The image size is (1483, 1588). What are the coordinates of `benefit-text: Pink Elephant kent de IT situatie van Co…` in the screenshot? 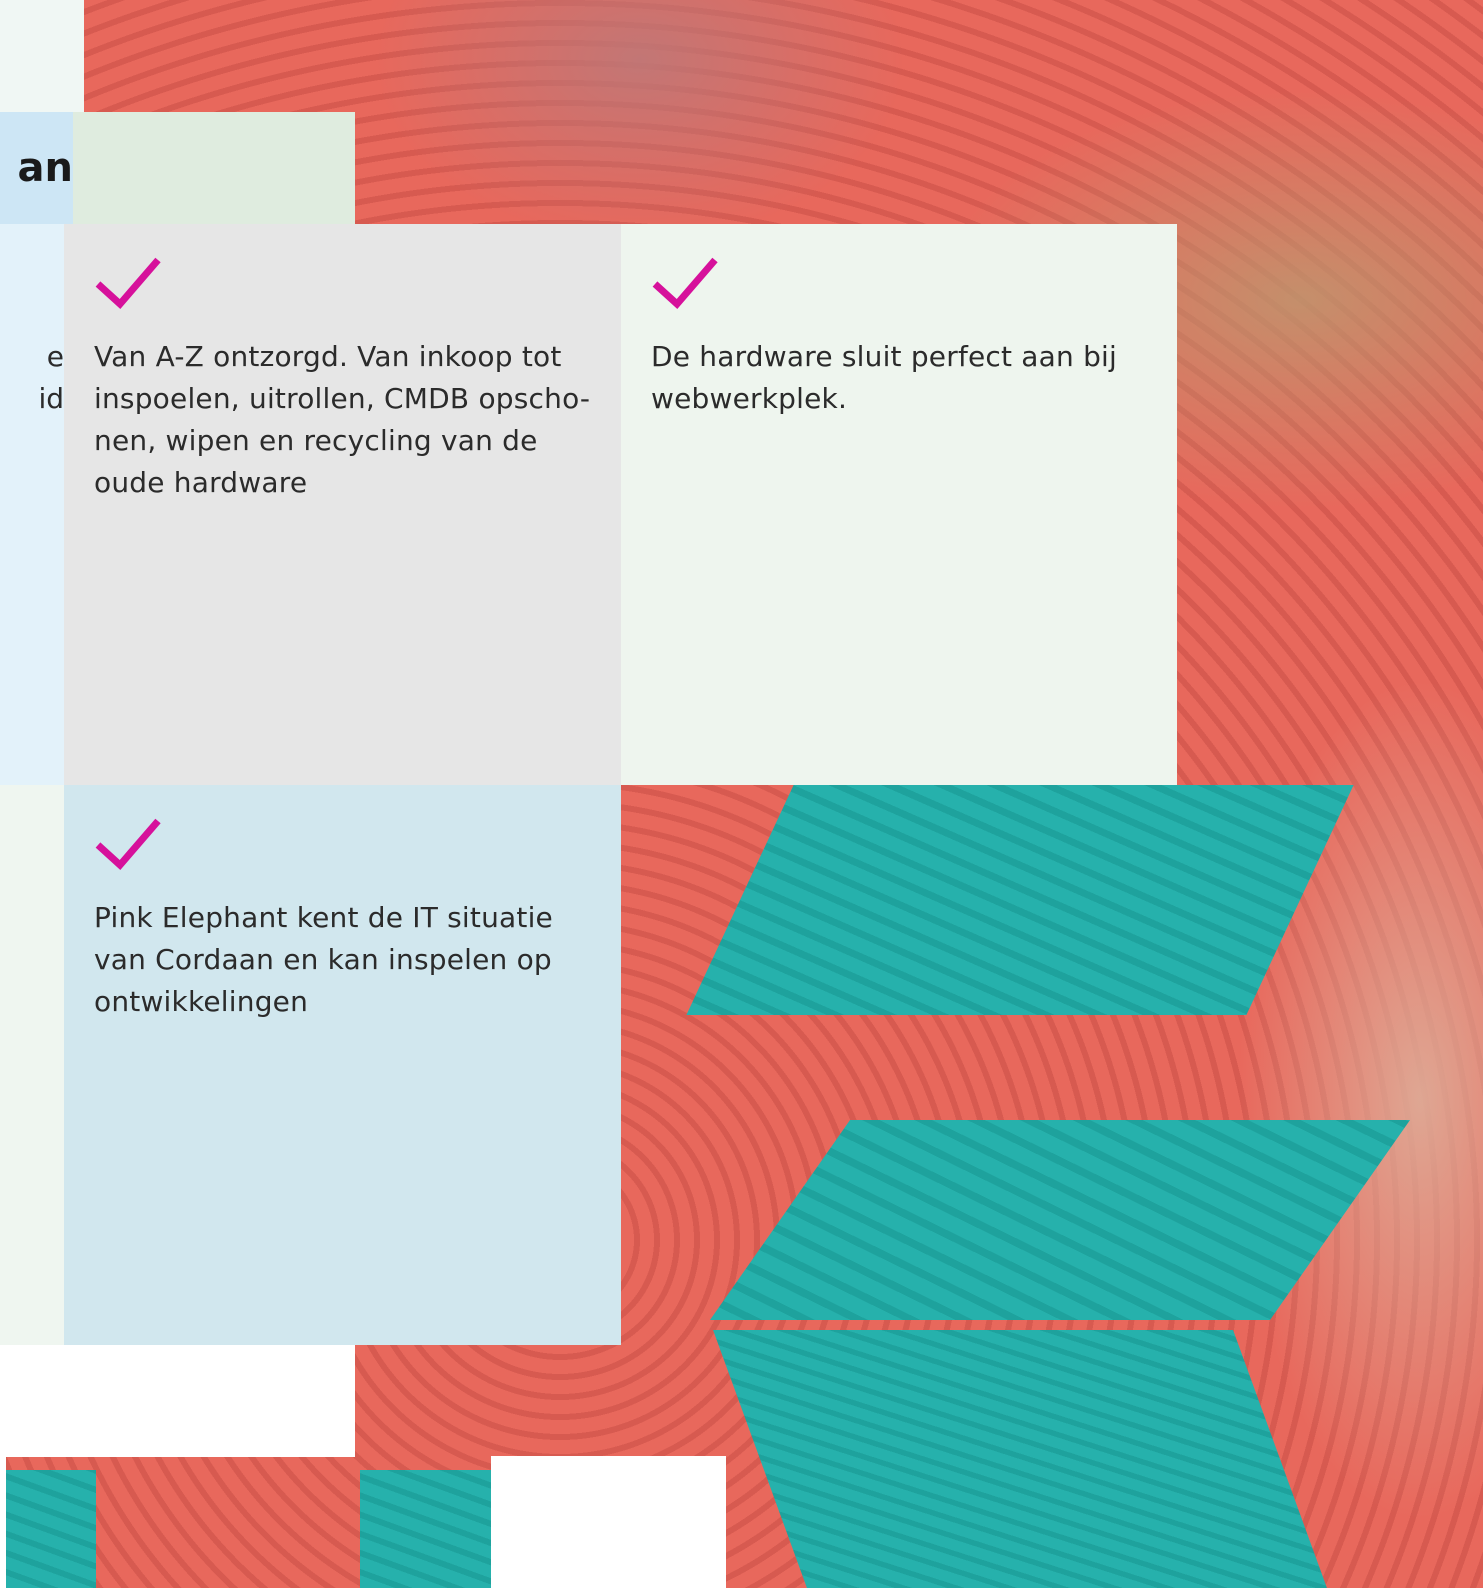 It's located at (323, 959).